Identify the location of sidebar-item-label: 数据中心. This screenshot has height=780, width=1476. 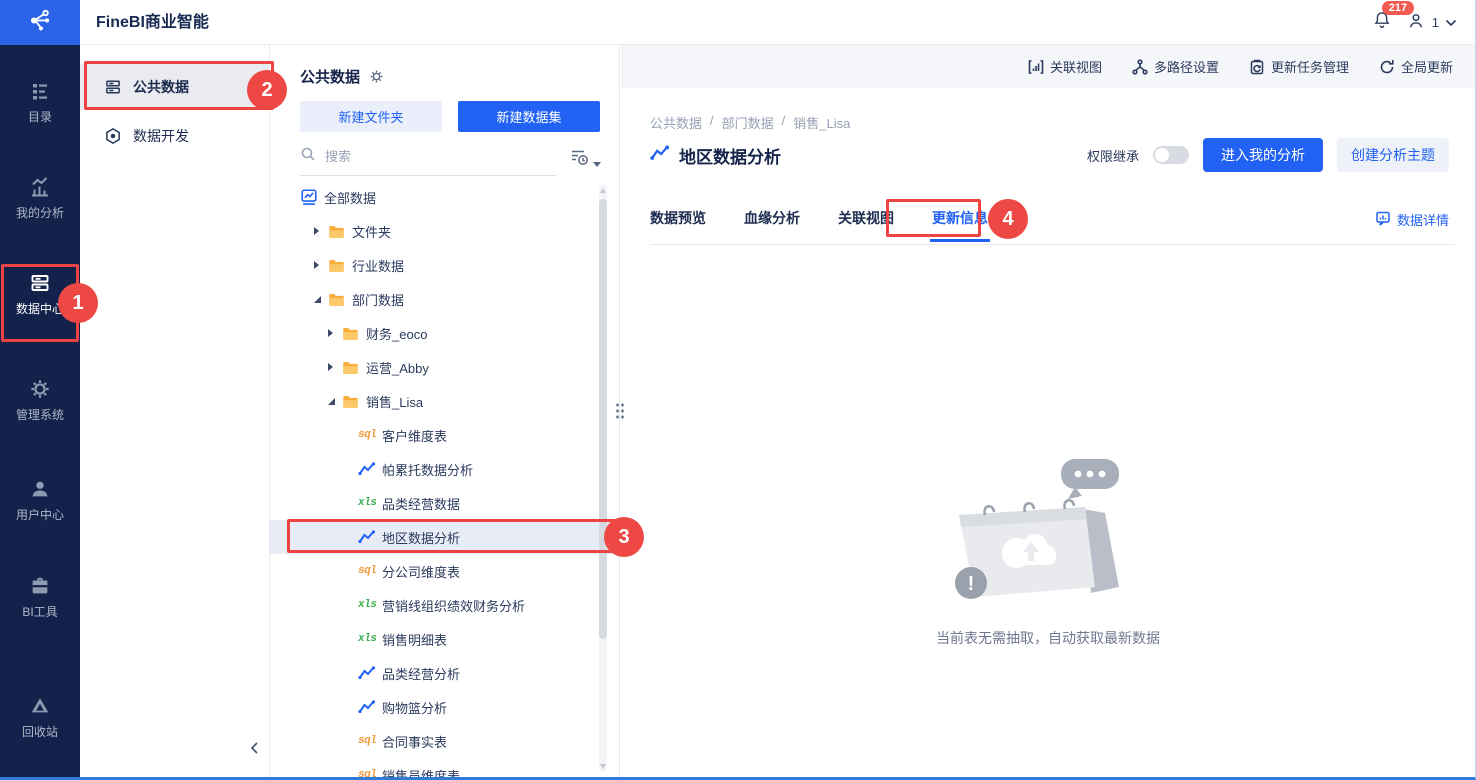
(39, 309).